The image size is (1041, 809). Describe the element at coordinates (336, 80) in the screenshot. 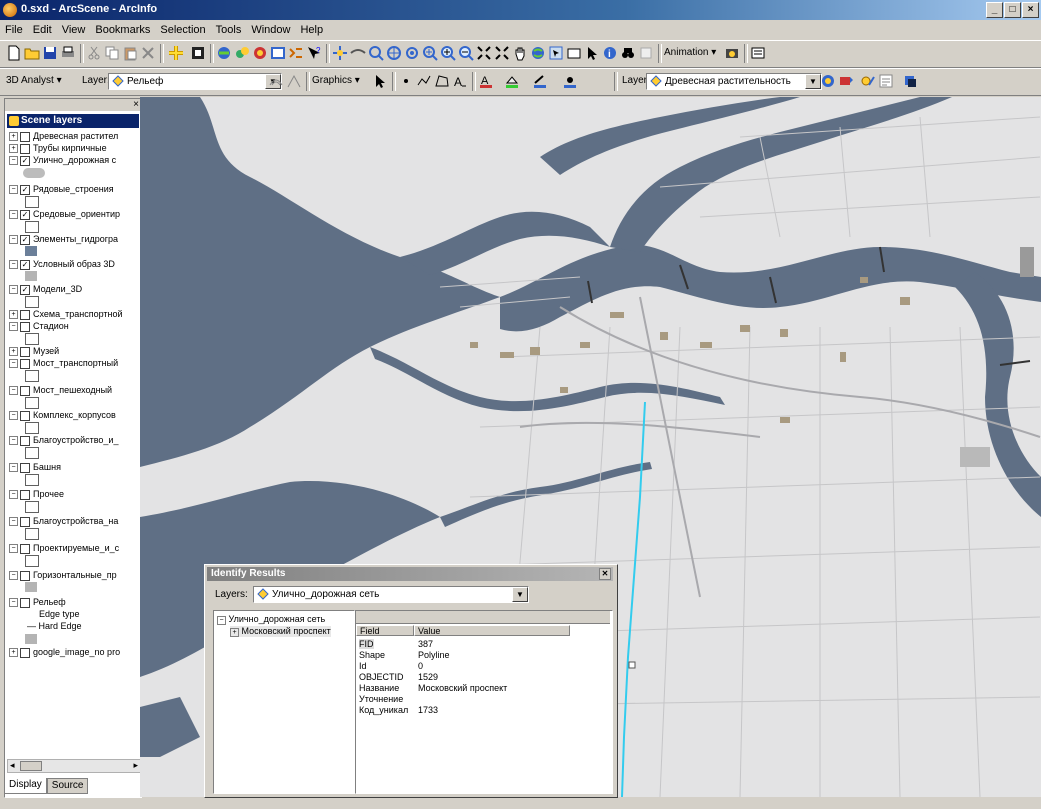

I see `graphics-menu: Graphics ▾` at that location.